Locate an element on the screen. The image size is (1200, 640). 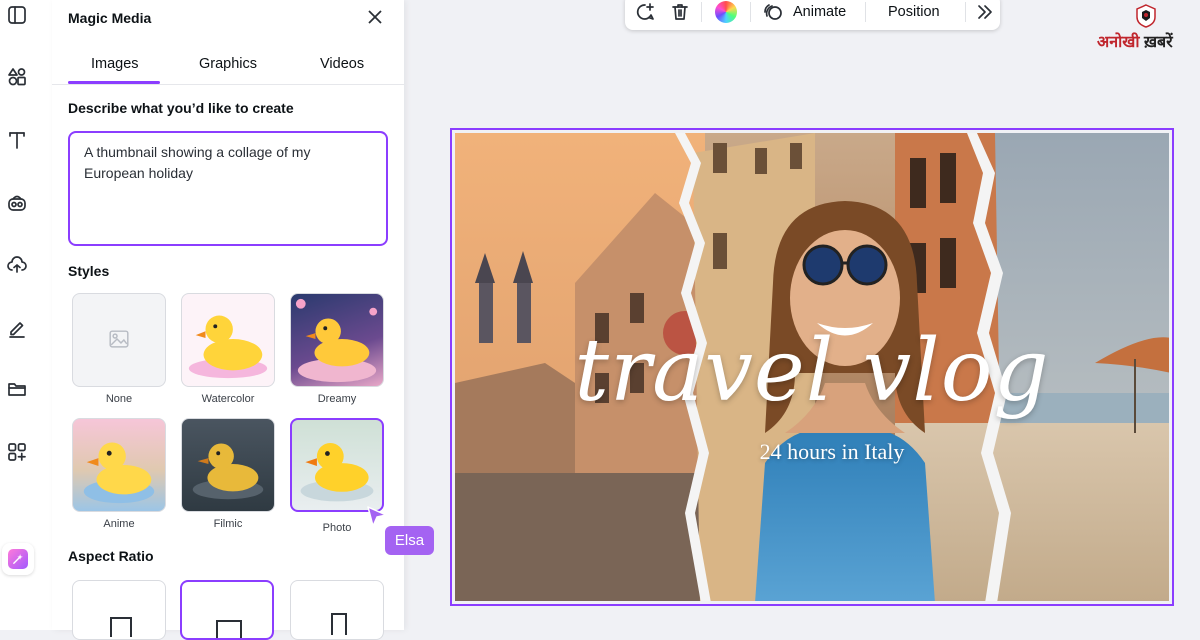
aspect-ratio-label: Aspect Ratio is located at coordinates (111, 556).